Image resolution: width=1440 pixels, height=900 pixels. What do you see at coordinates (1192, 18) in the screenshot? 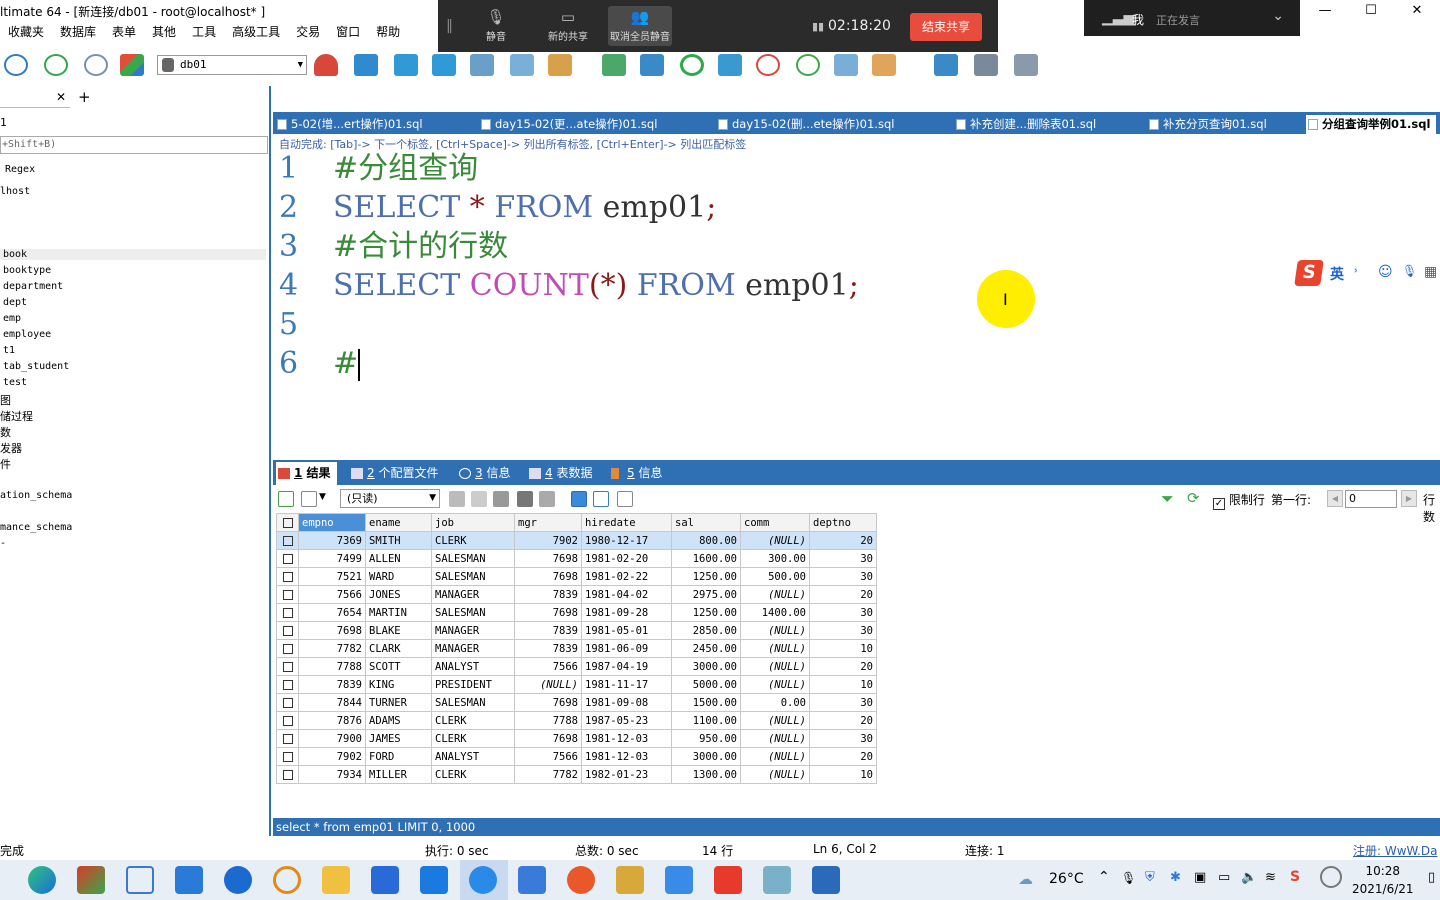
I see `speaker-indicator: ▁▃▅ 我 正在发言 ⌄` at bounding box center [1192, 18].